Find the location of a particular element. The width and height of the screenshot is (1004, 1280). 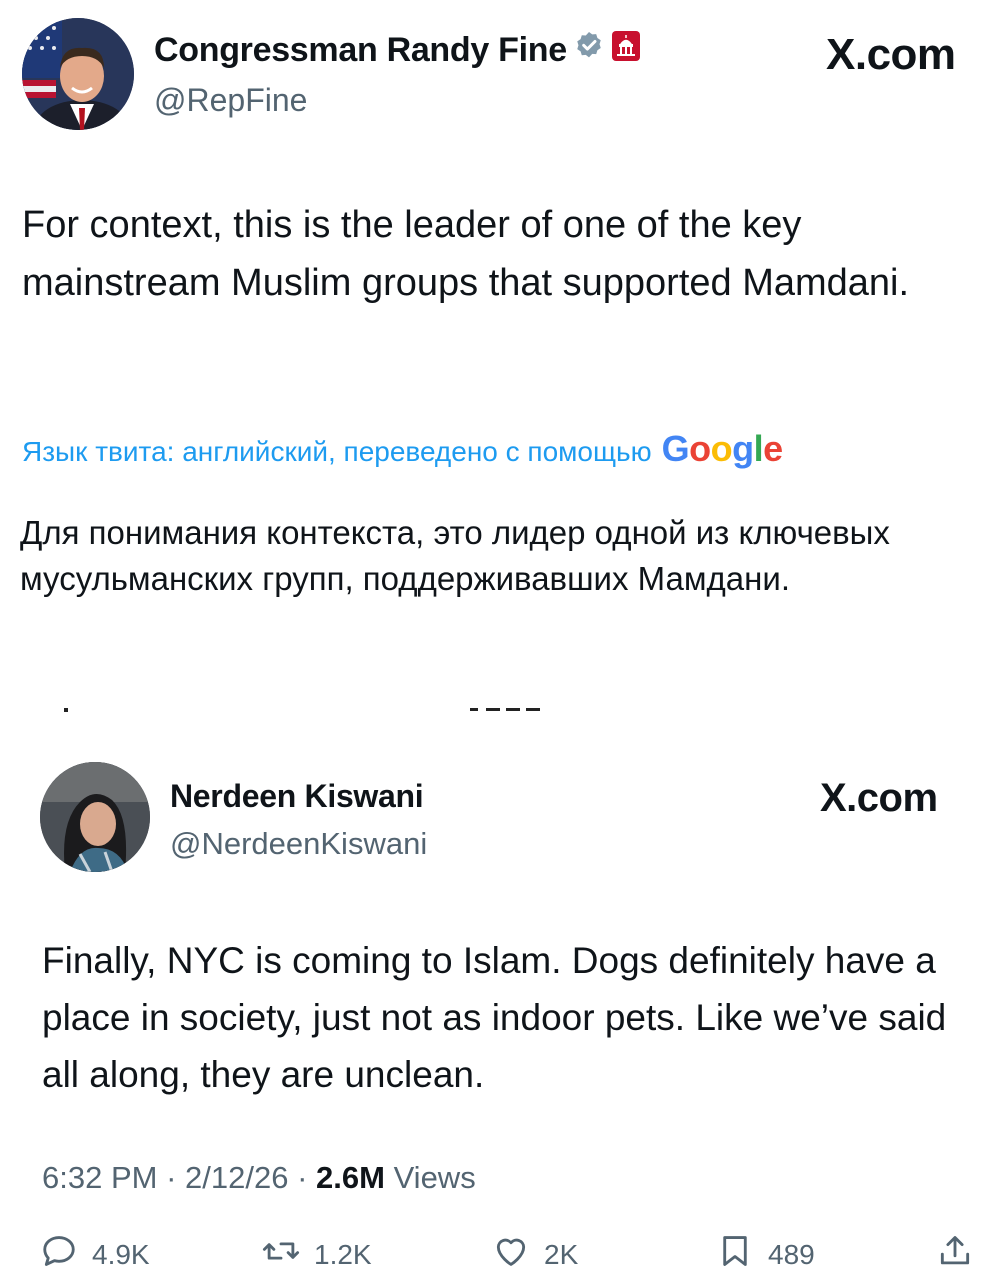

author-name: Congressman Randy Fine is located at coordinates (397, 50).